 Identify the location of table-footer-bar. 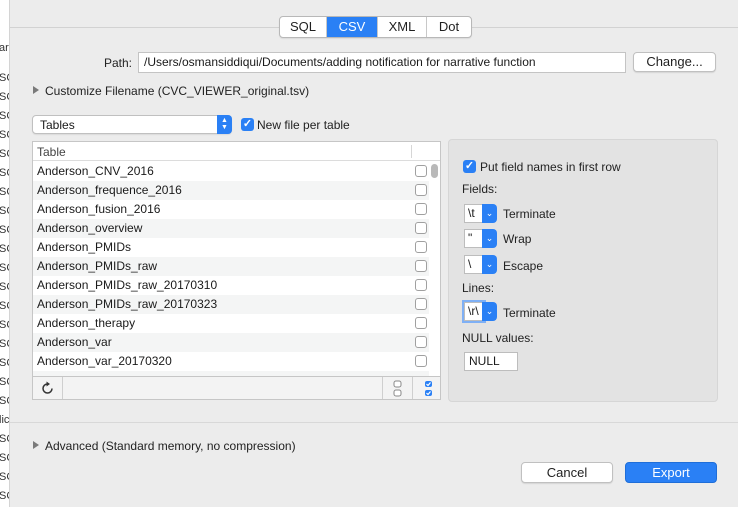
(236, 387).